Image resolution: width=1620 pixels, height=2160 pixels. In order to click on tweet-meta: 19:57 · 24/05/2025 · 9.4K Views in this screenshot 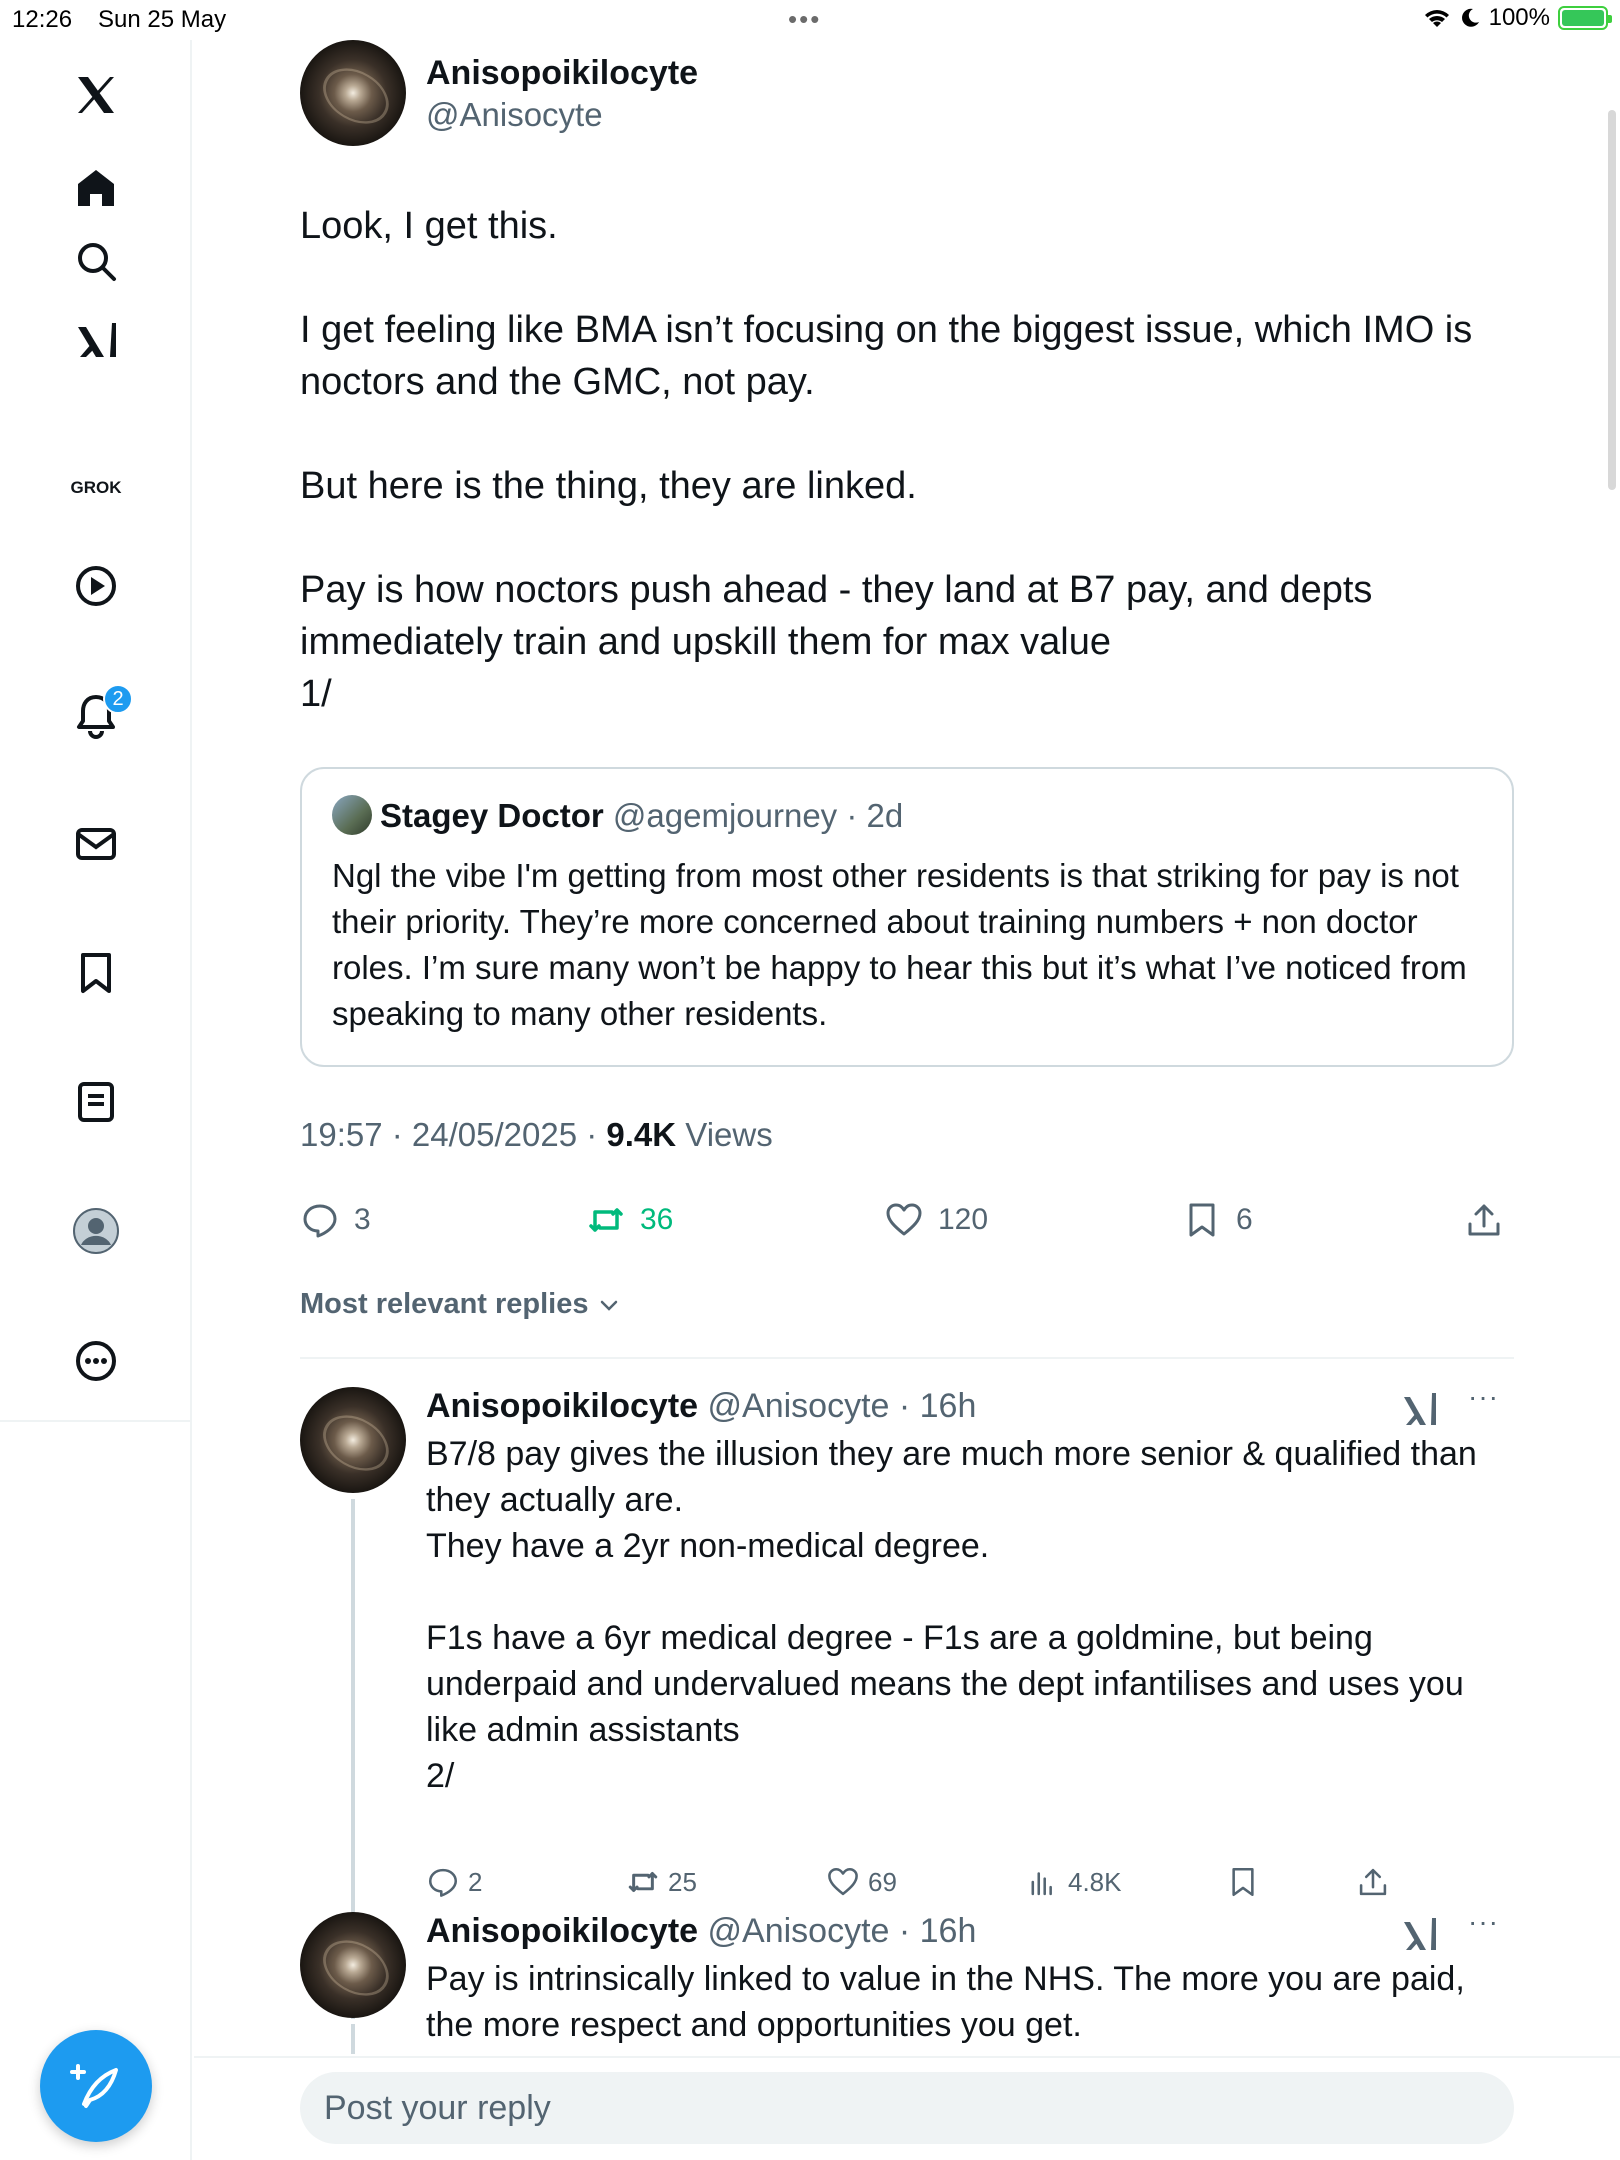, I will do `click(536, 1135)`.